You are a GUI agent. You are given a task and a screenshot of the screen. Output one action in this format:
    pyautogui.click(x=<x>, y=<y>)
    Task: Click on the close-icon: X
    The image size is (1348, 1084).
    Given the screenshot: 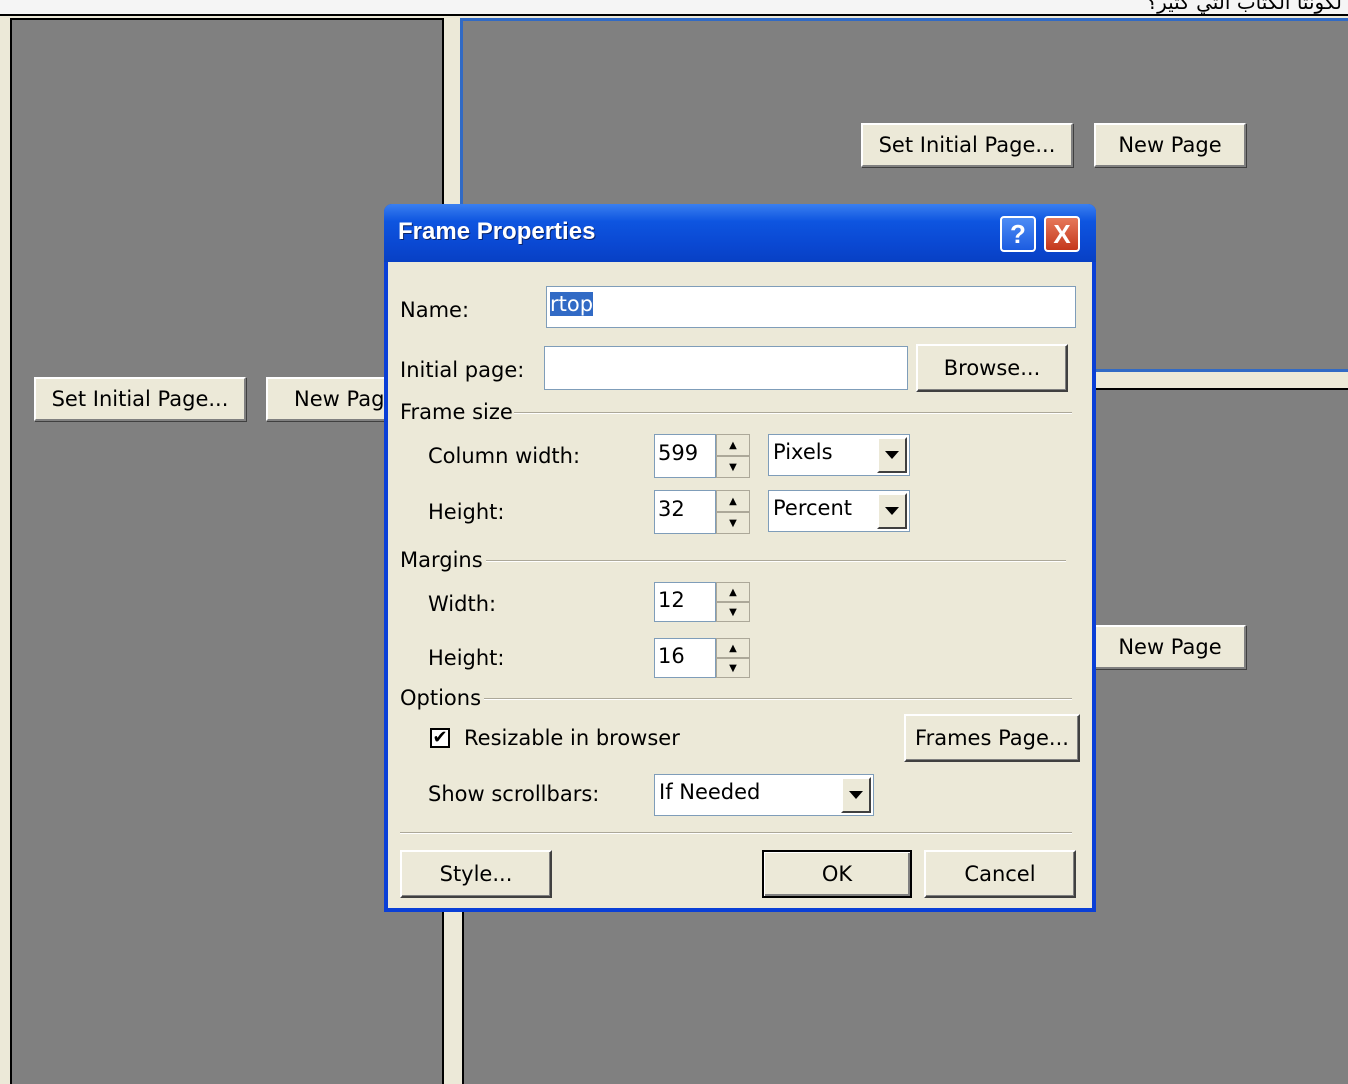 What is the action you would take?
    pyautogui.click(x=1062, y=233)
    